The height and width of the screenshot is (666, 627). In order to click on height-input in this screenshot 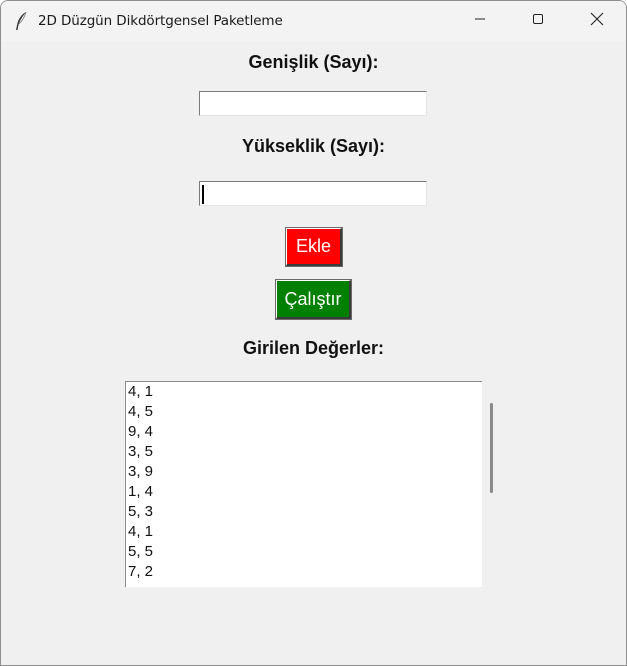, I will do `click(313, 193)`.